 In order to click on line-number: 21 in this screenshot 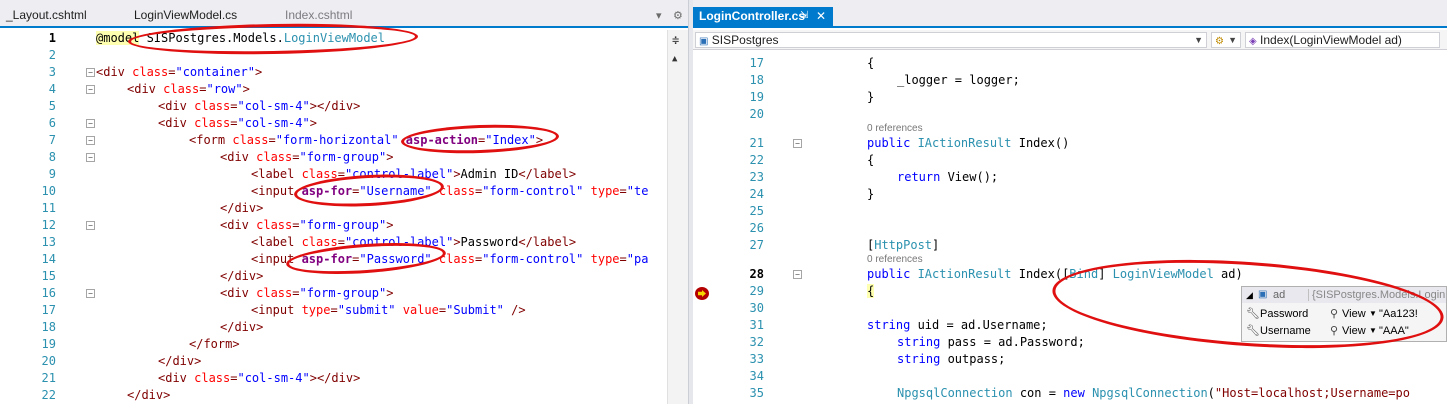, I will do `click(48, 378)`.